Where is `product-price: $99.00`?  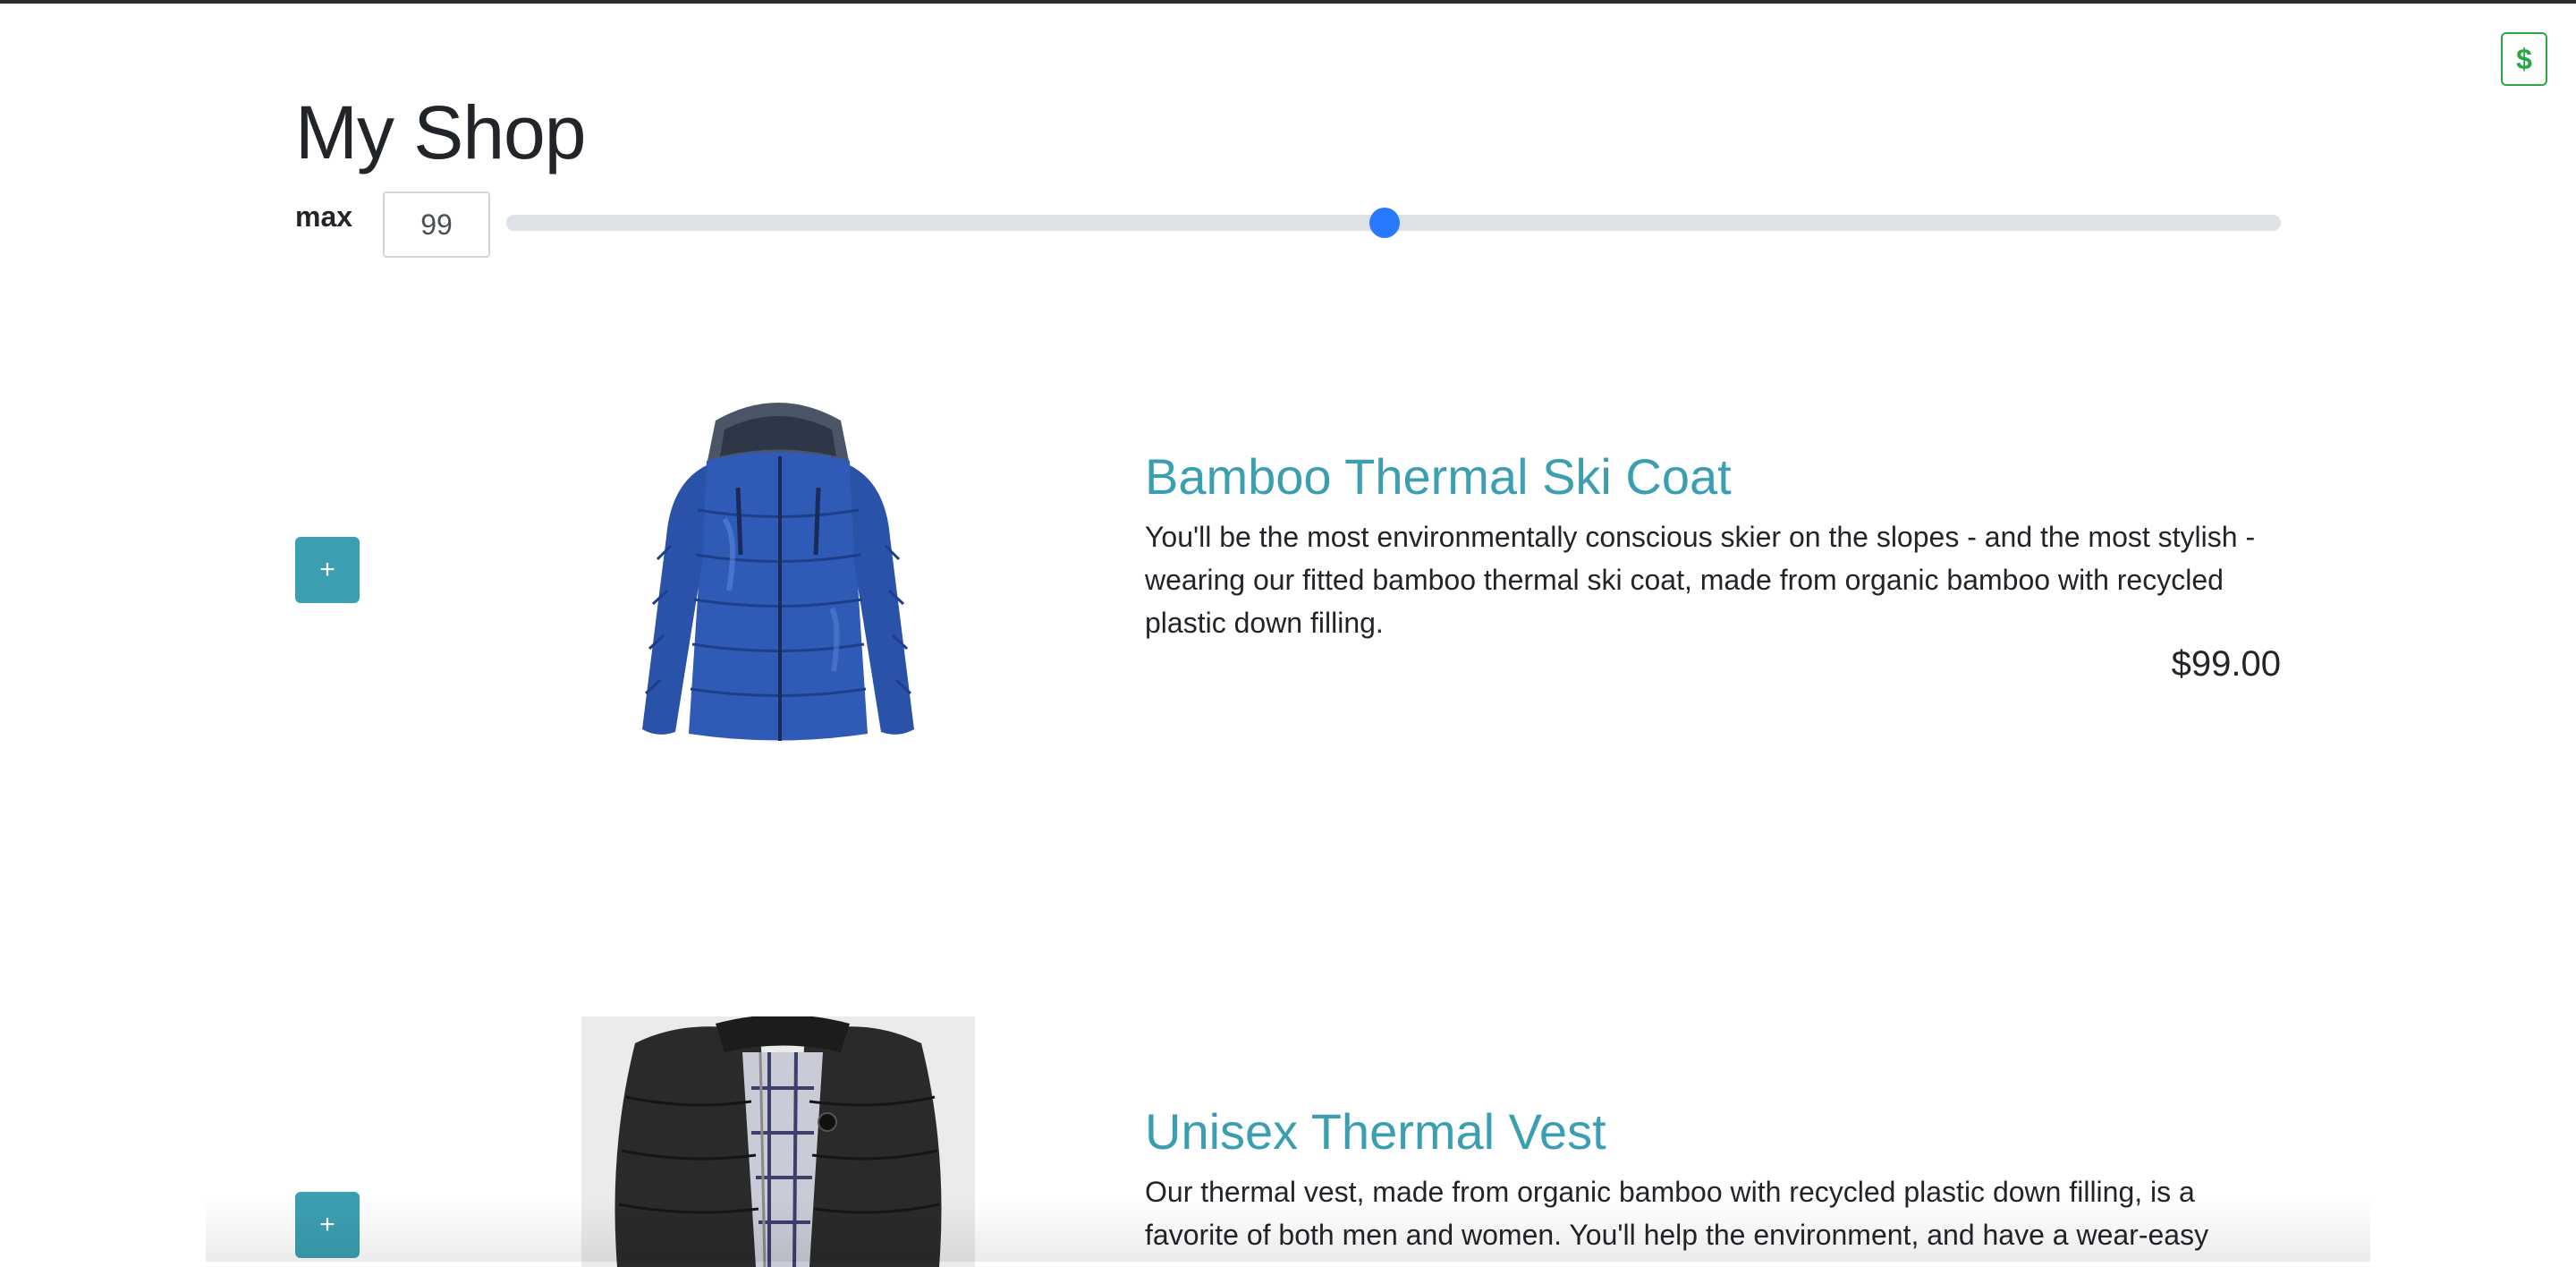
product-price: $99.00 is located at coordinates (2226, 664).